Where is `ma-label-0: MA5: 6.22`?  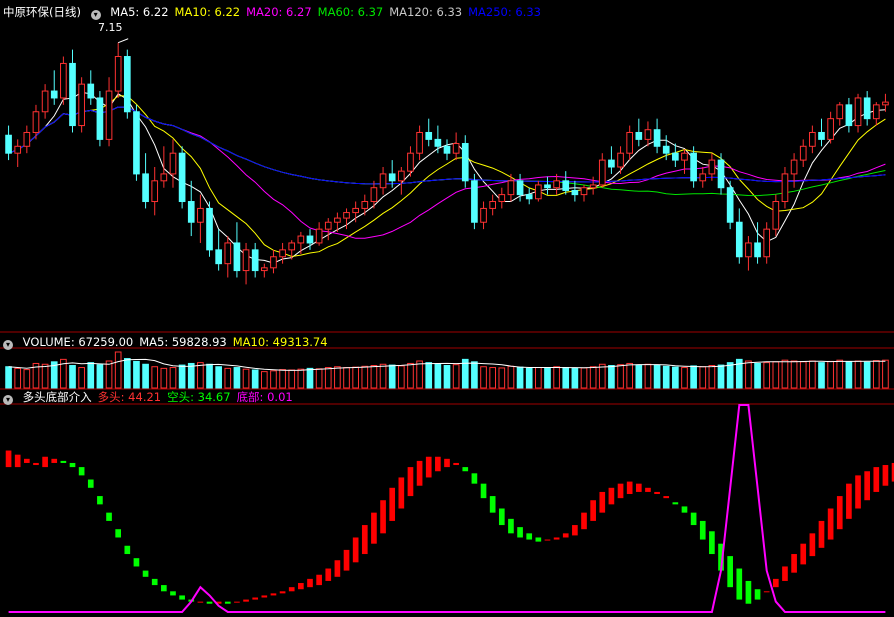
ma-label-0: MA5: 6.22 is located at coordinates (139, 12).